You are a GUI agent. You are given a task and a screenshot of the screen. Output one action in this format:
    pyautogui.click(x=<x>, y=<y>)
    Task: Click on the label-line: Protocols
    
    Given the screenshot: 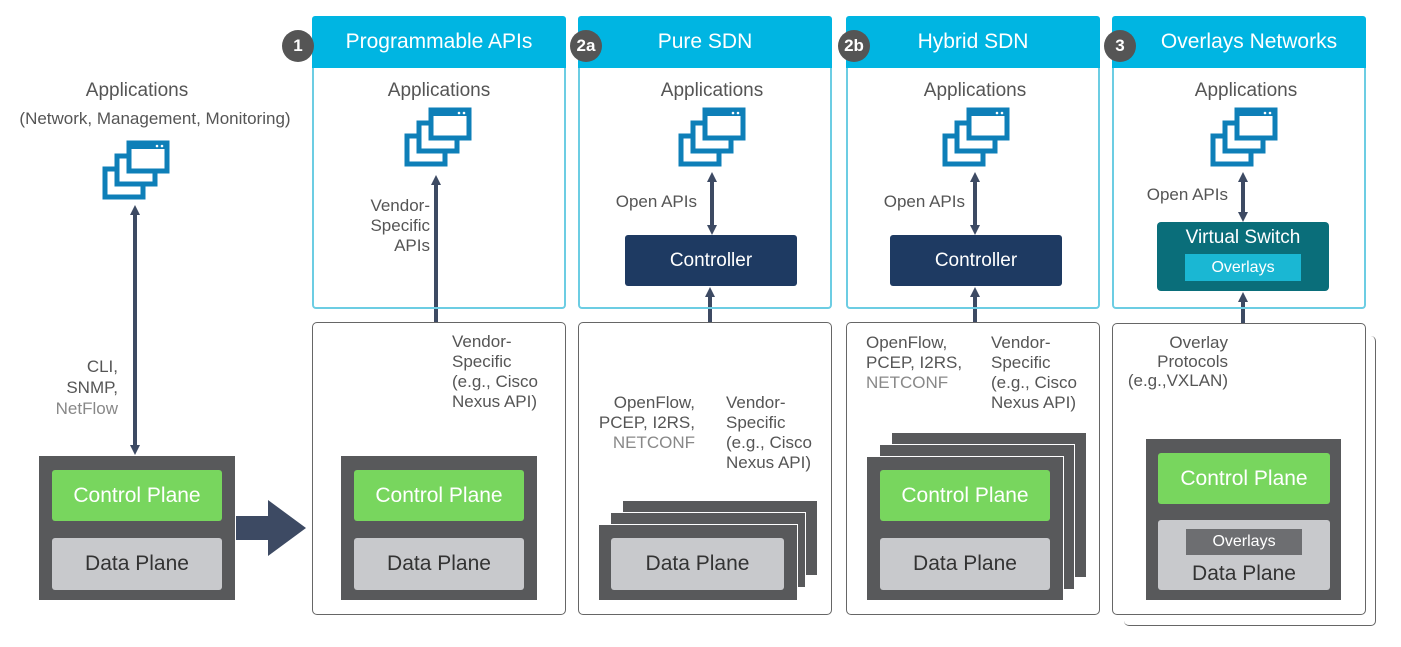 What is the action you would take?
    pyautogui.click(x=1192, y=361)
    